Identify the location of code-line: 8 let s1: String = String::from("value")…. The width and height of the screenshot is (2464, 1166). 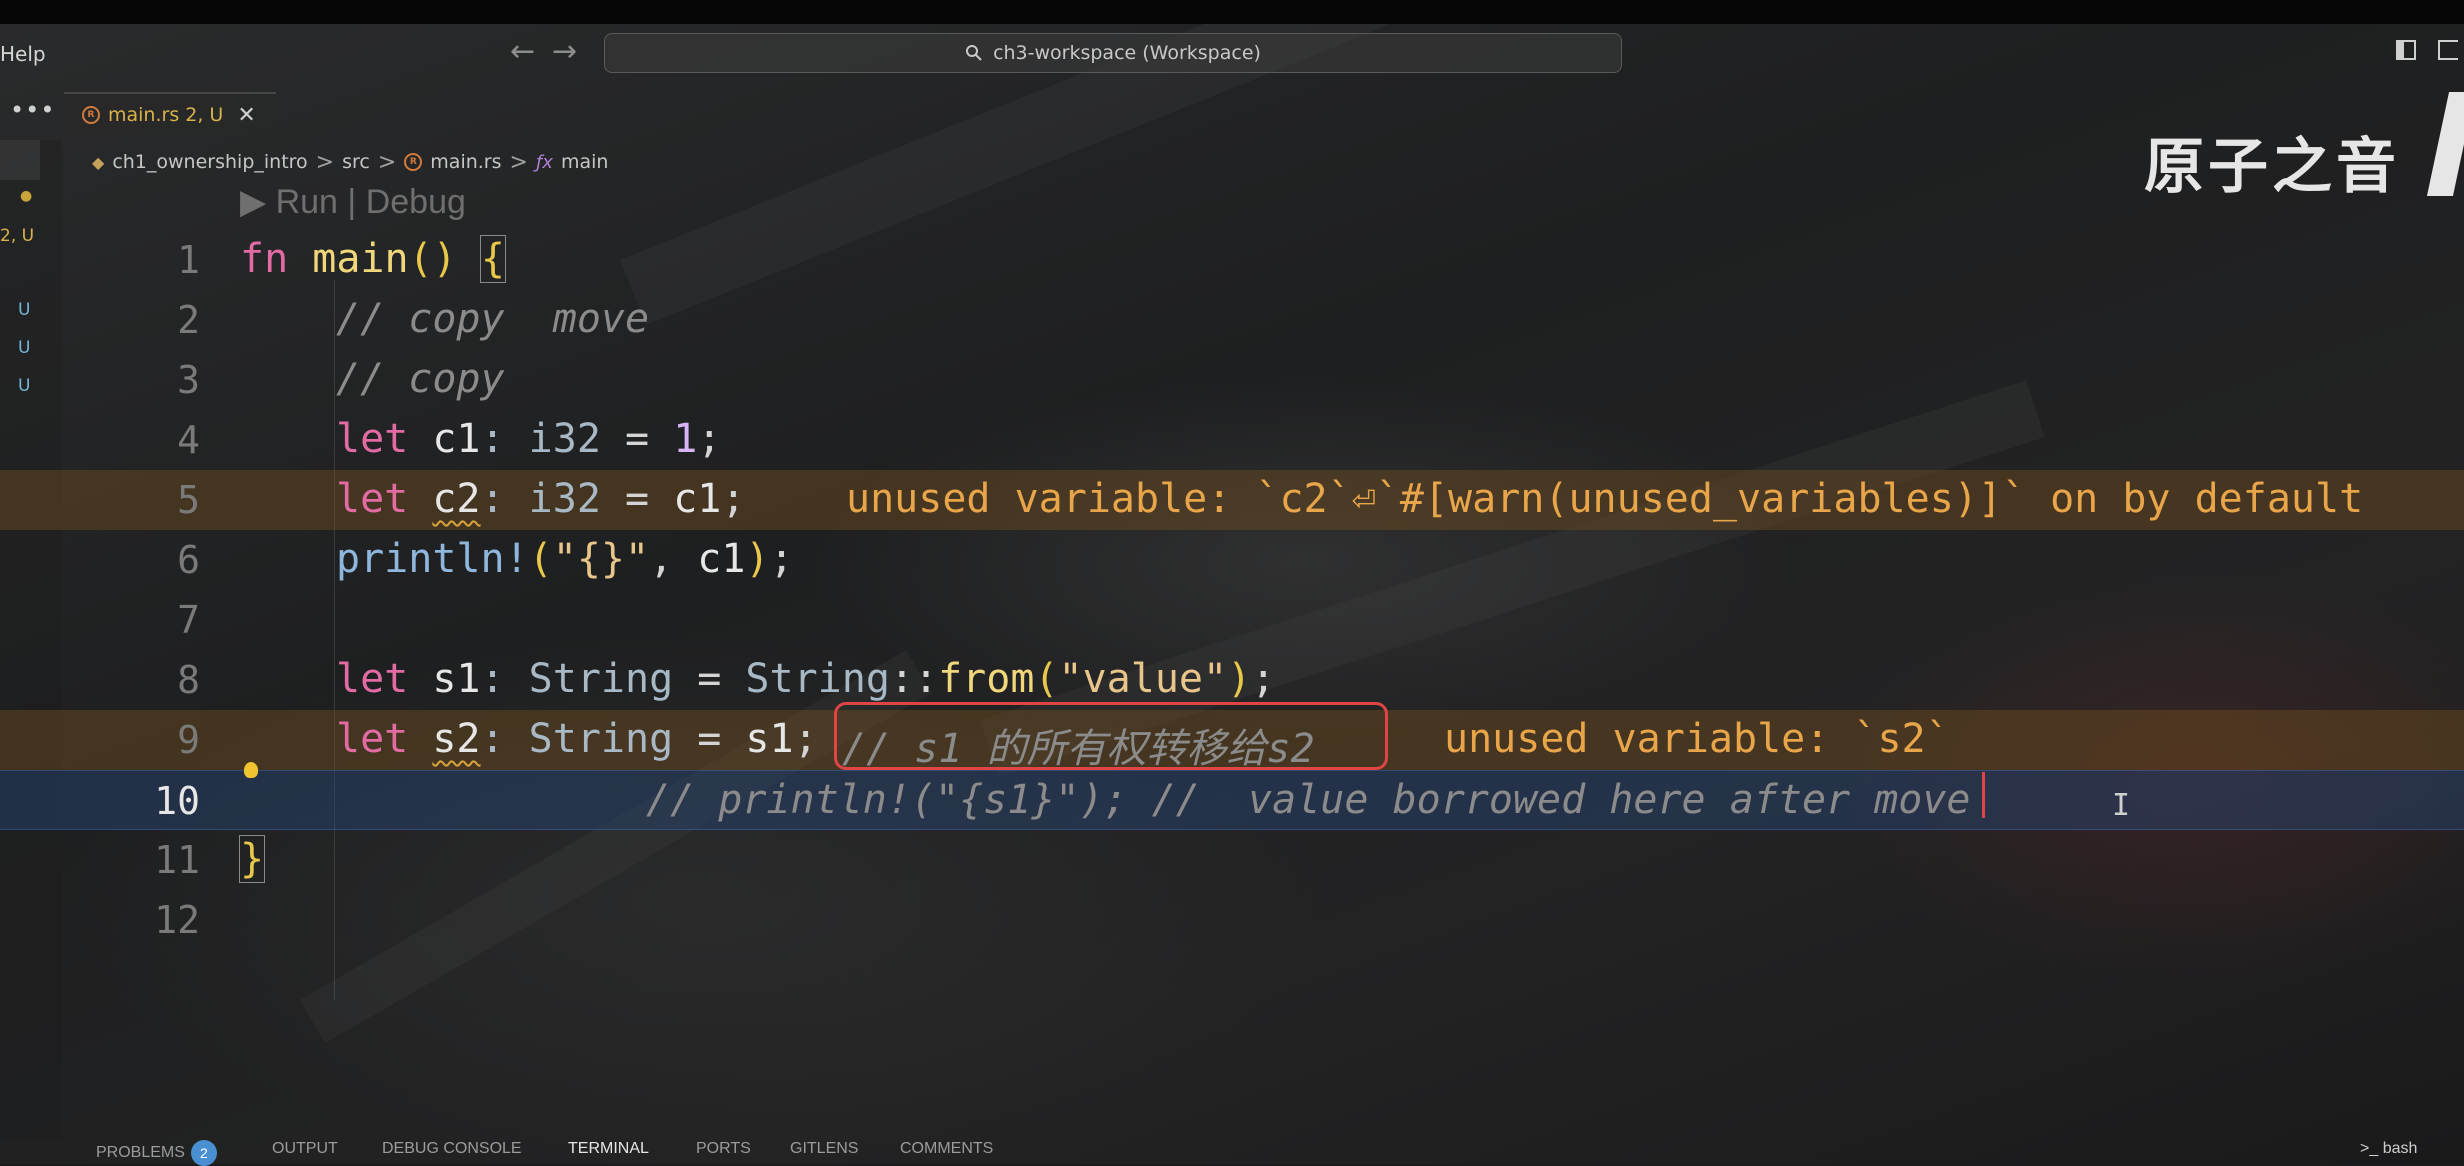
(1232, 680).